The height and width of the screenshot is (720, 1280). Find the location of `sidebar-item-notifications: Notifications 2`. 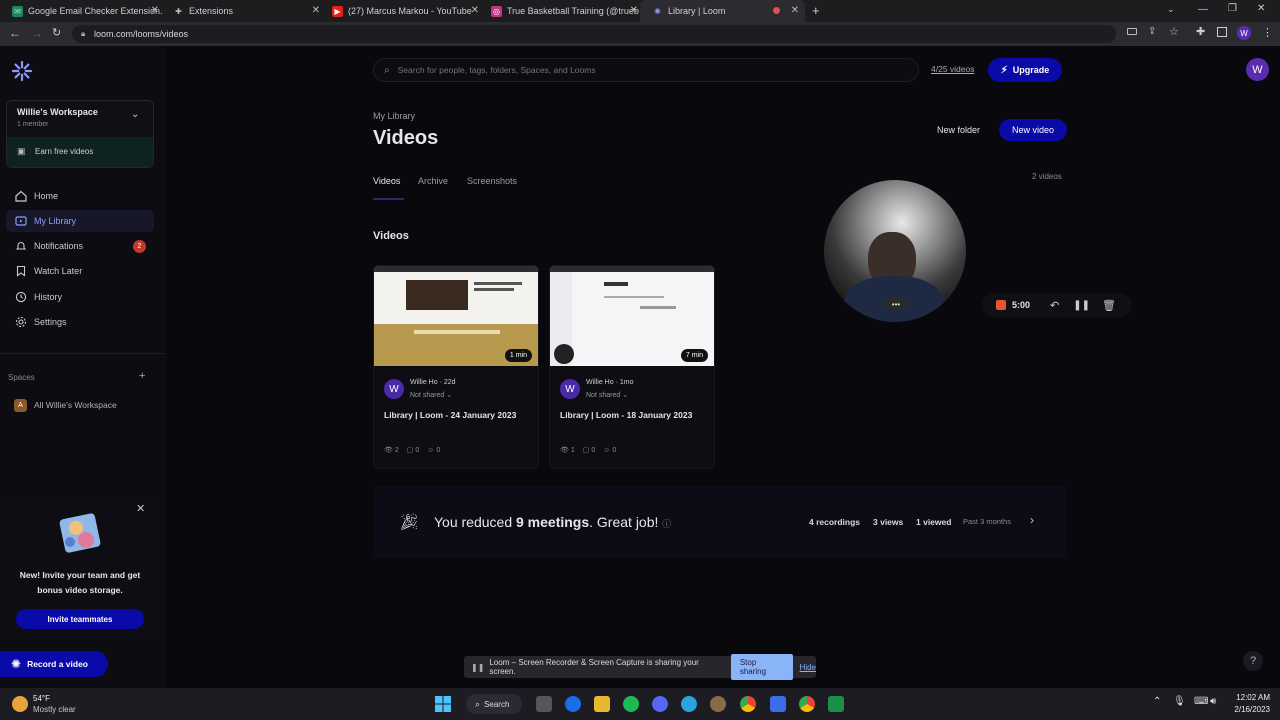

sidebar-item-notifications: Notifications 2 is located at coordinates (80, 246).